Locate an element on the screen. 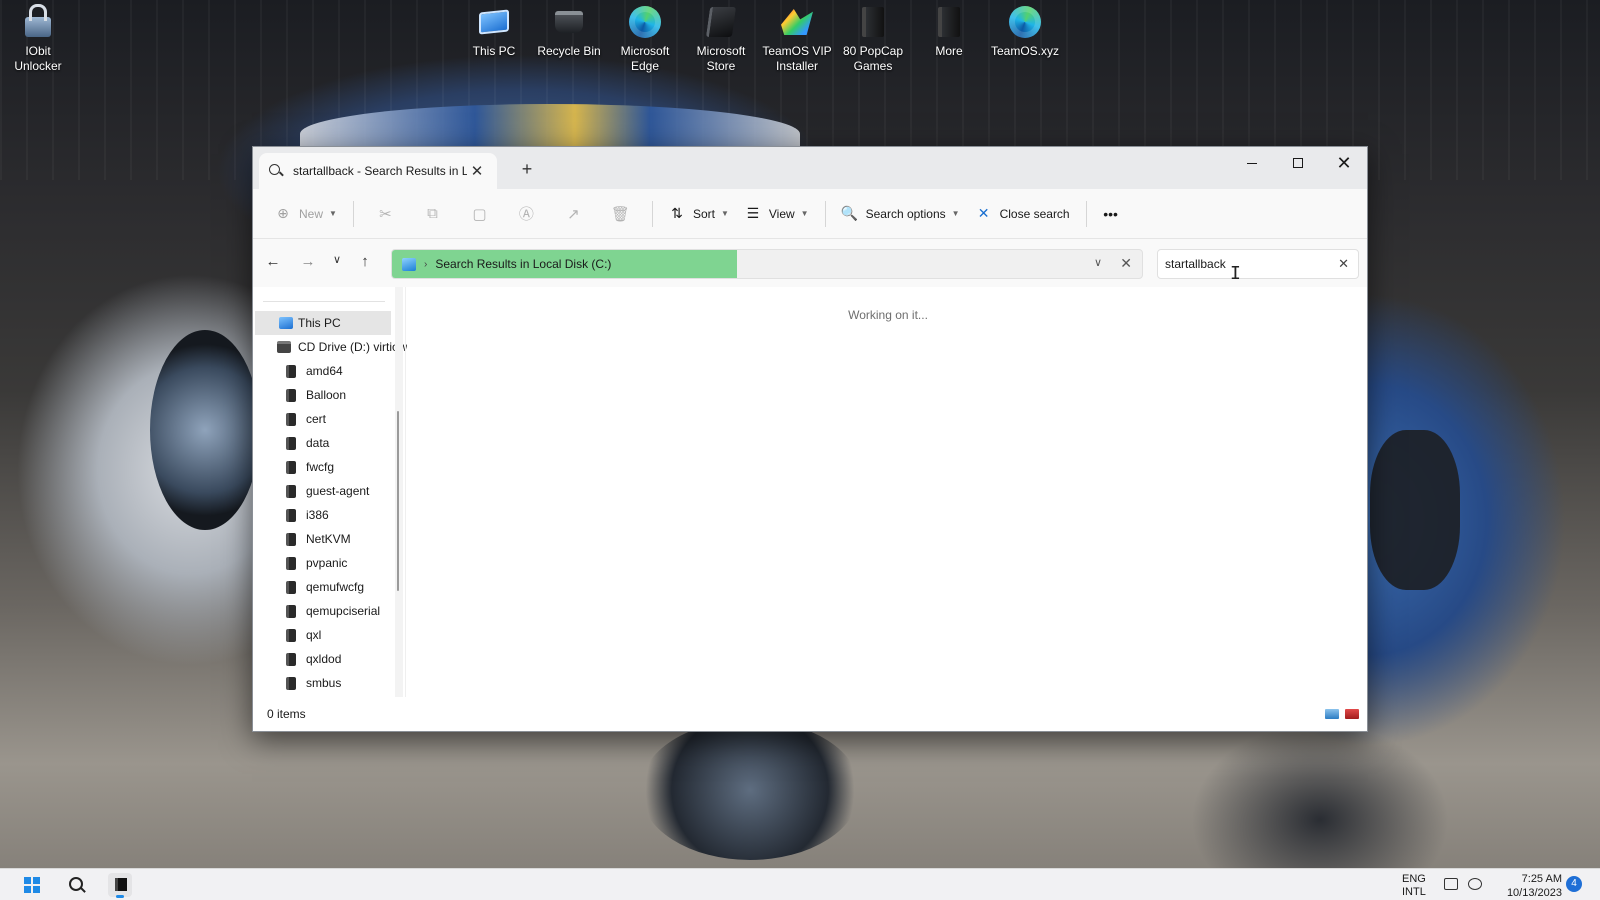  nav-item-folder: Balloon is located at coordinates (330, 395).